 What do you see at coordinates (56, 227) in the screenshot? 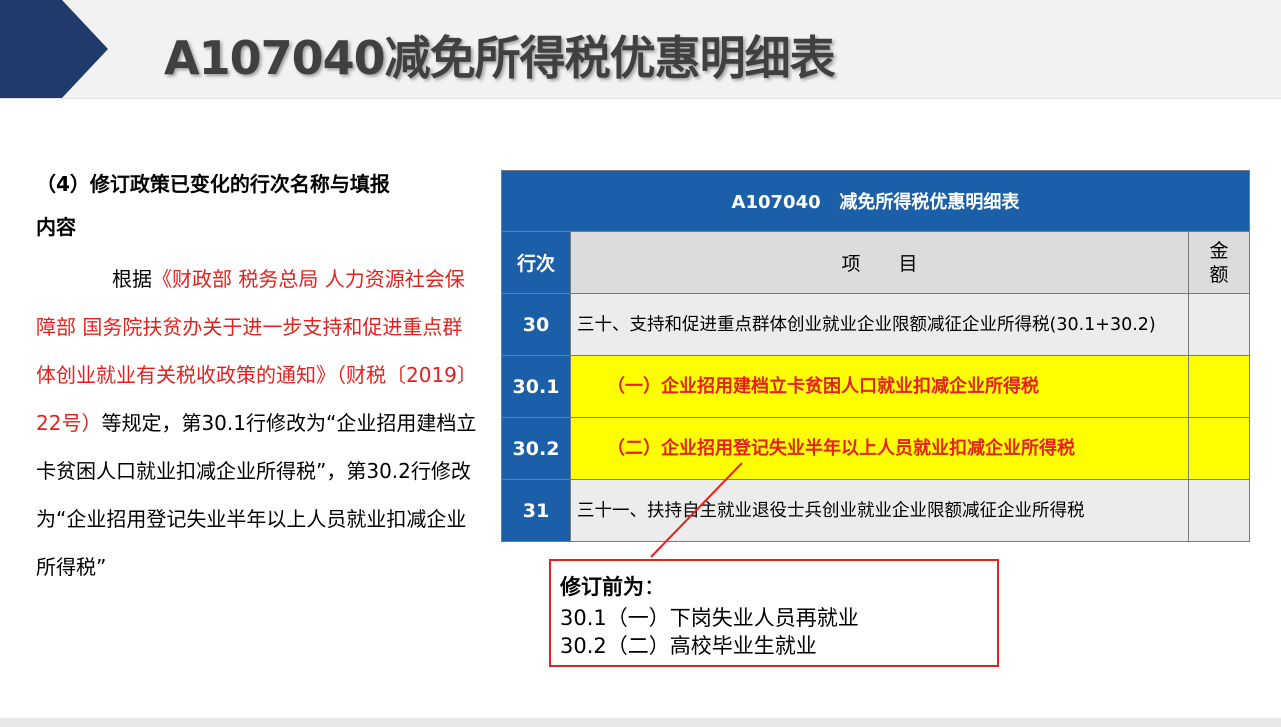
I see `heading-line-2: 内容` at bounding box center [56, 227].